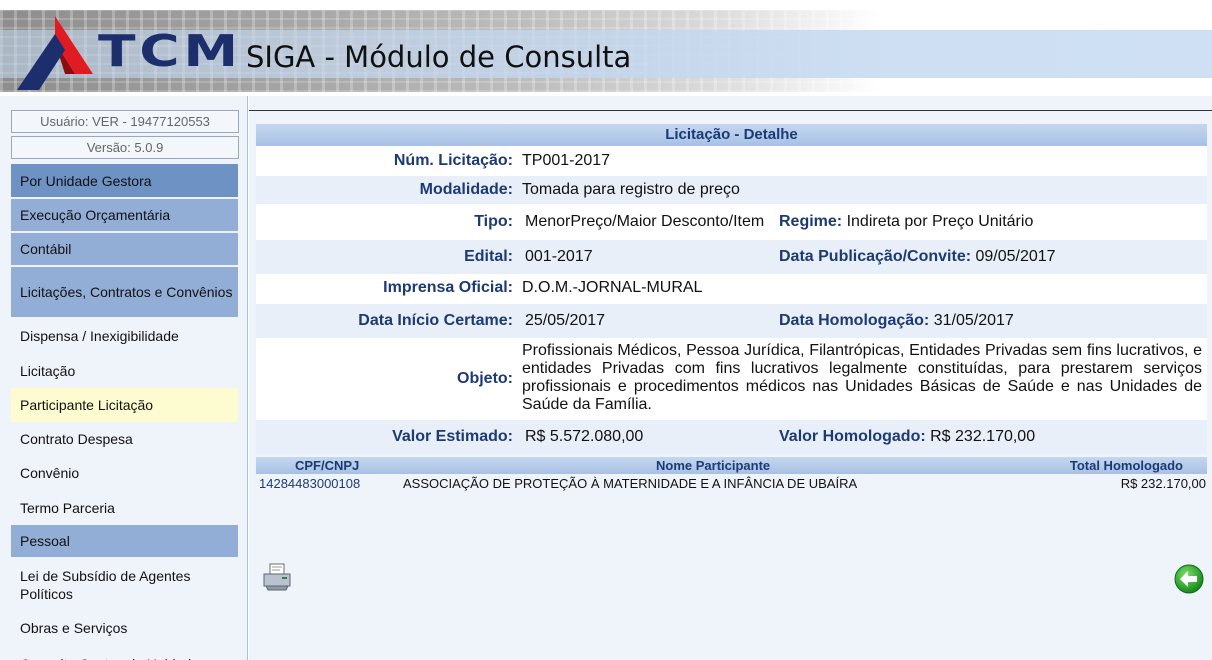  Describe the element at coordinates (1163, 483) in the screenshot. I see `cell-total: R$ 232.170,00` at that location.